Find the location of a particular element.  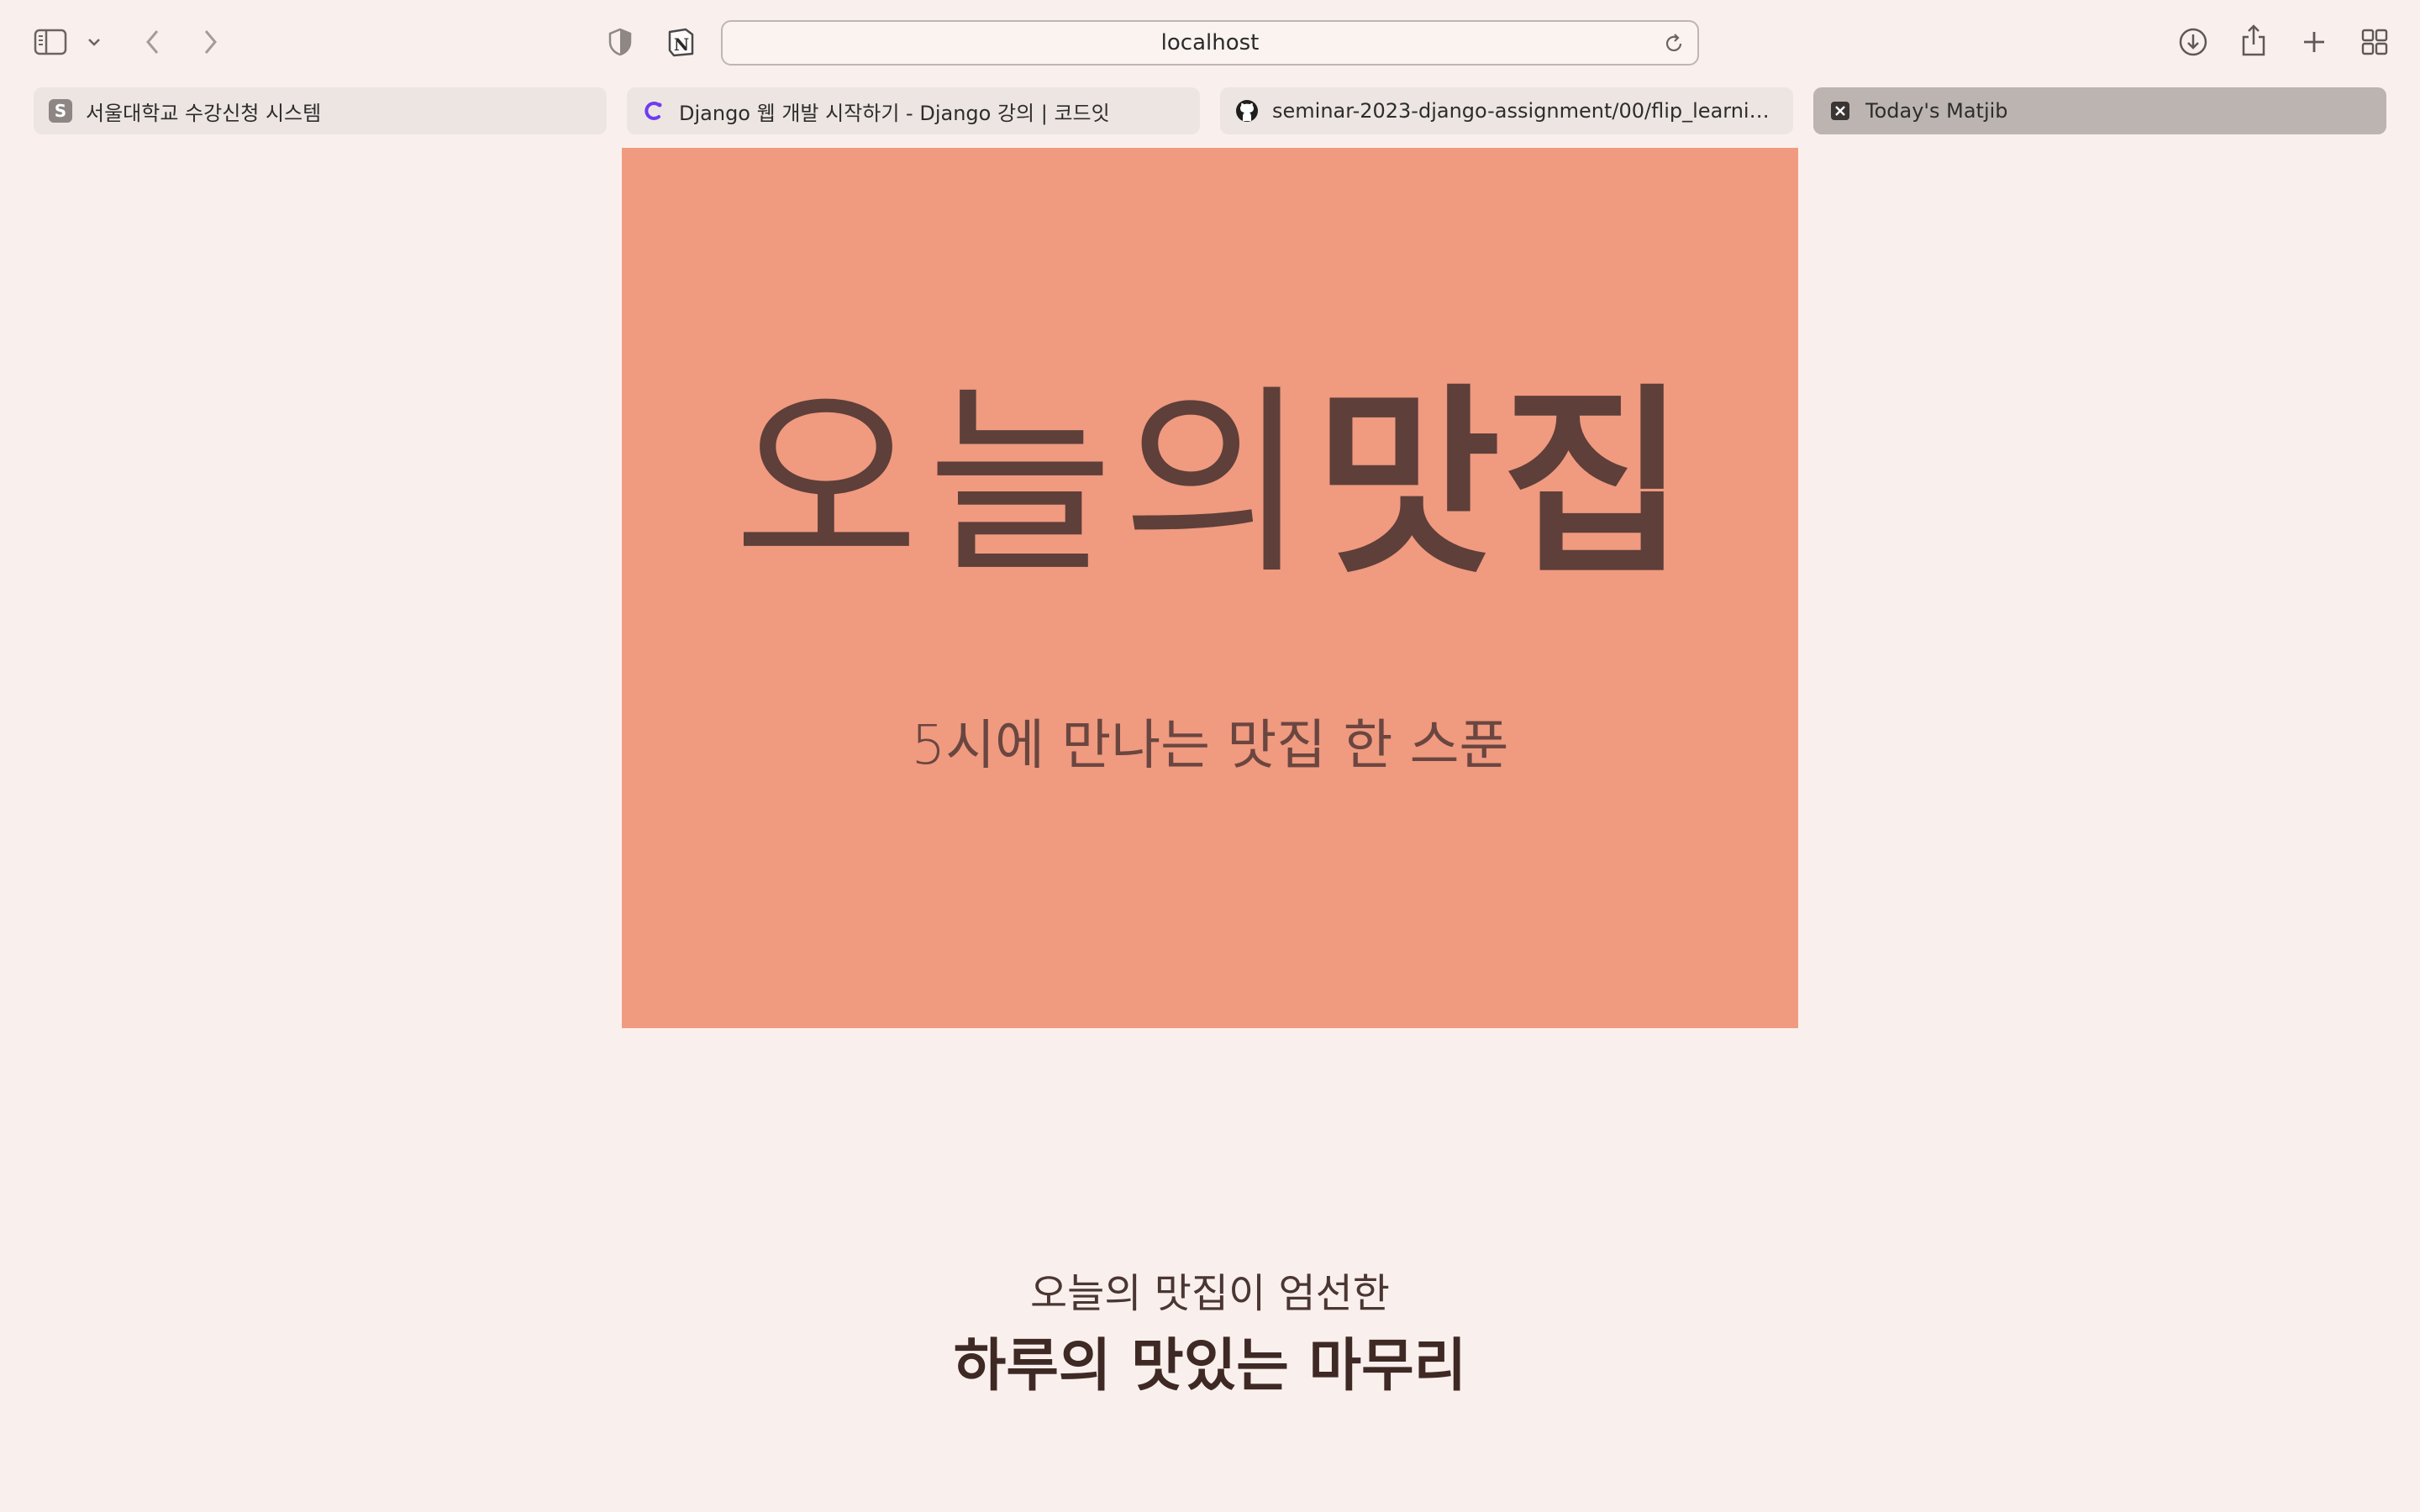

chevron-right-icon is located at coordinates (210, 42).